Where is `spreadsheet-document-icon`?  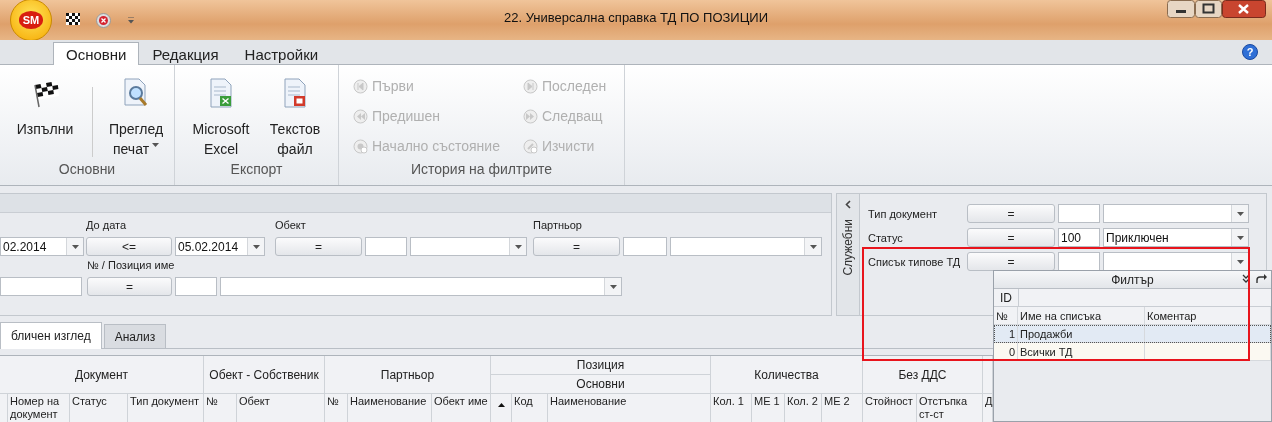 spreadsheet-document-icon is located at coordinates (221, 93).